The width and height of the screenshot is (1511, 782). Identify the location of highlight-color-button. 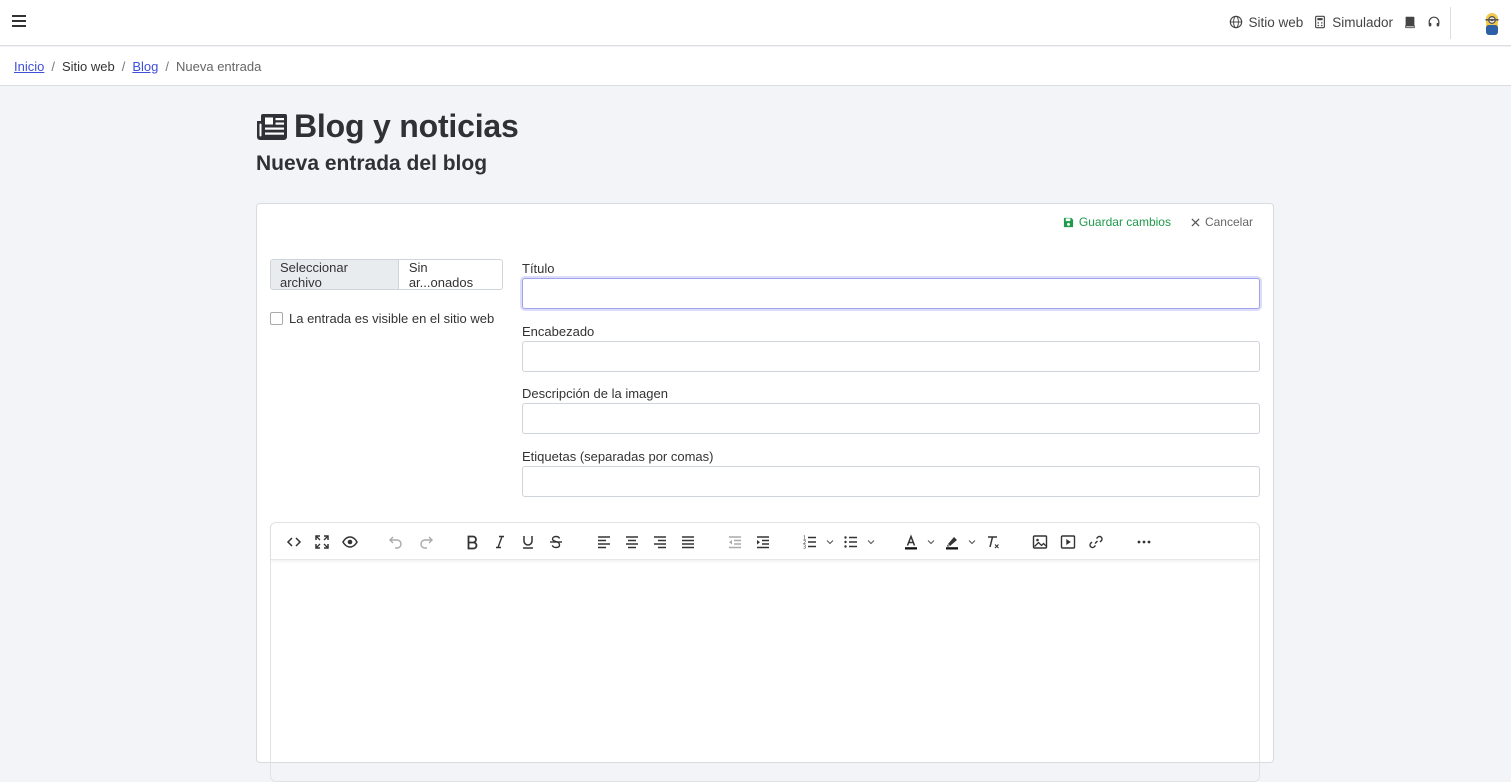
(952, 542).